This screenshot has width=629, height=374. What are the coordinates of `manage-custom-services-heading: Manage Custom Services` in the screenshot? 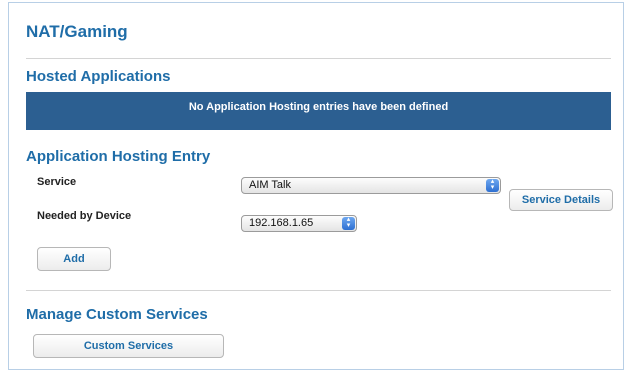 It's located at (117, 314).